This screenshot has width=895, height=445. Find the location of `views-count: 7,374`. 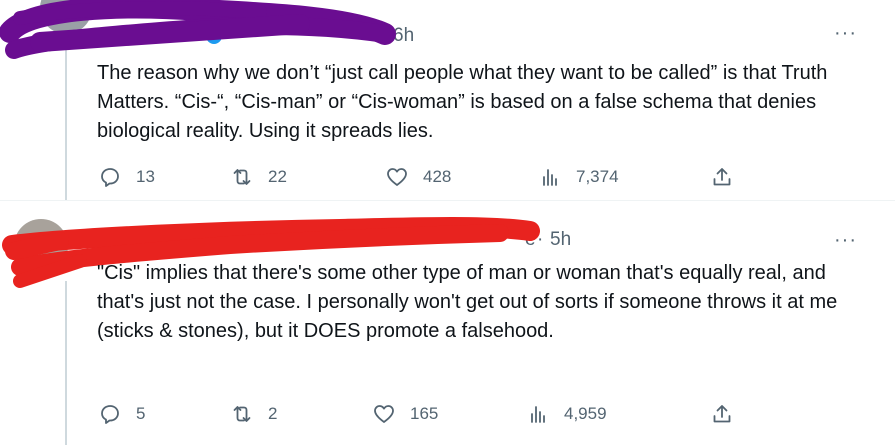

views-count: 7,374 is located at coordinates (597, 176).